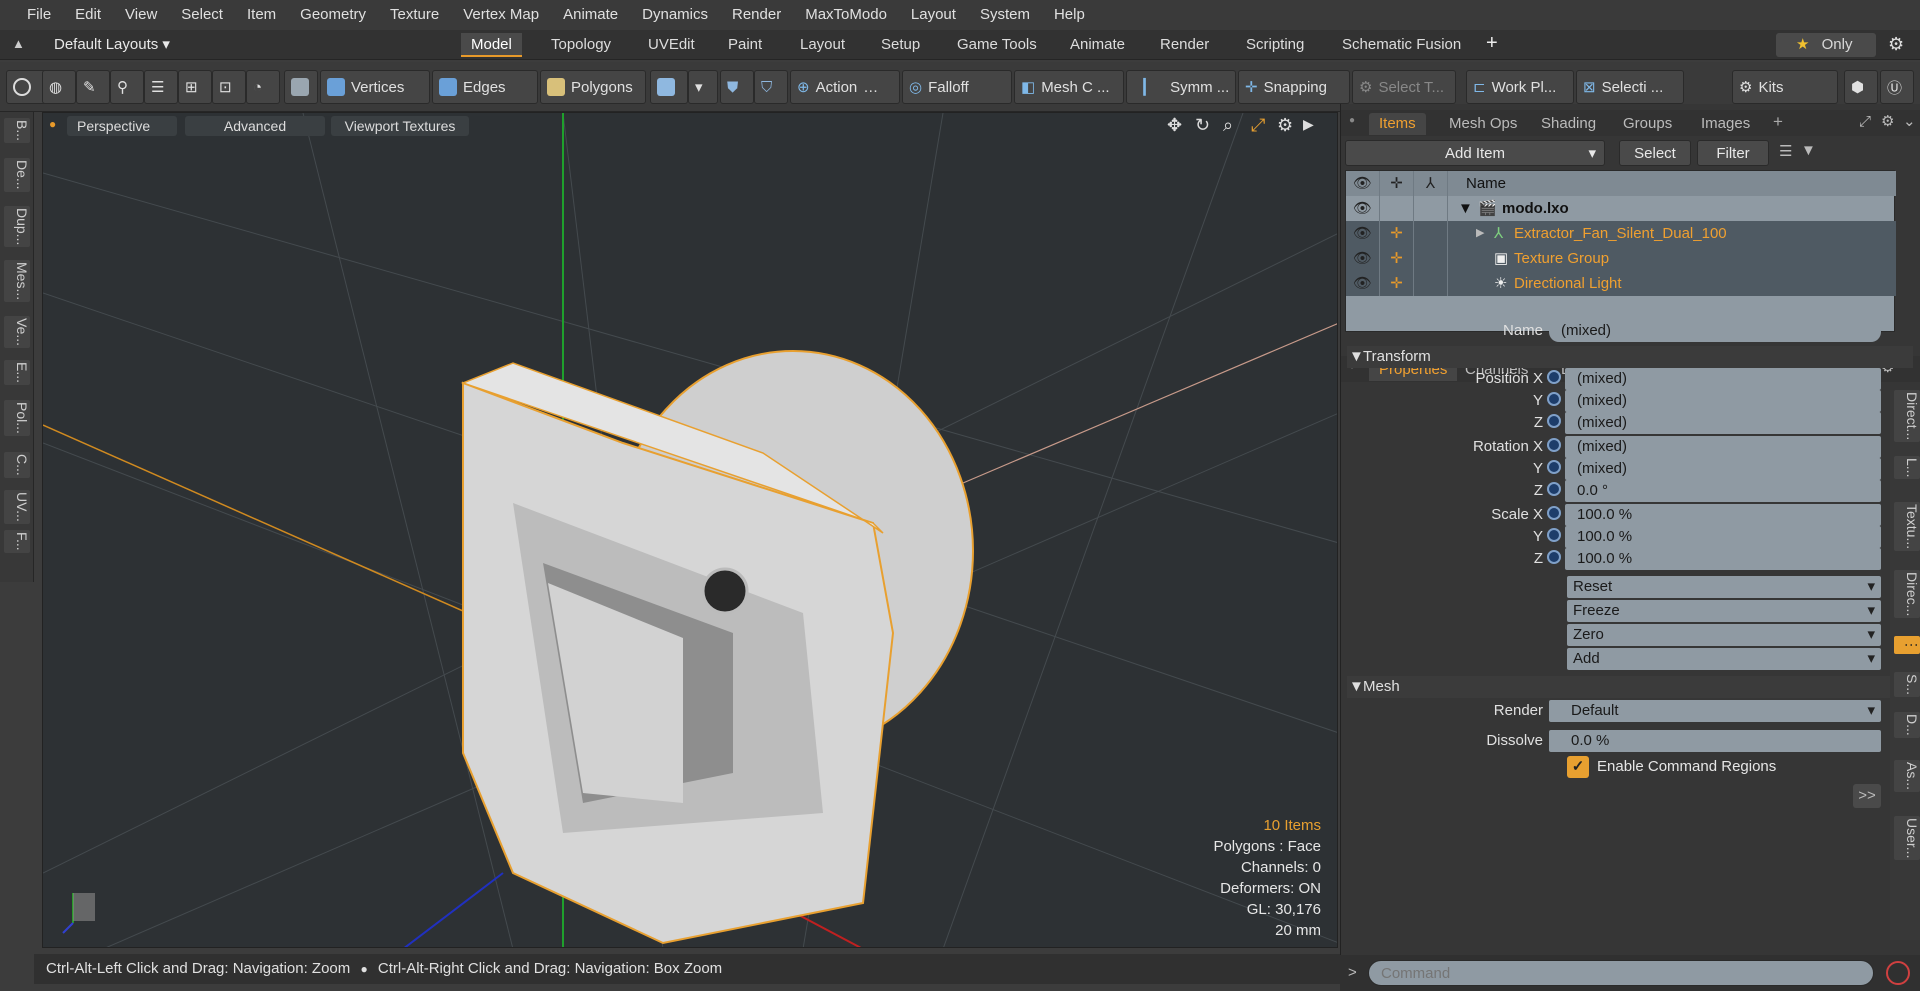 The image size is (1920, 991). I want to click on menu-item: Item, so click(261, 15).